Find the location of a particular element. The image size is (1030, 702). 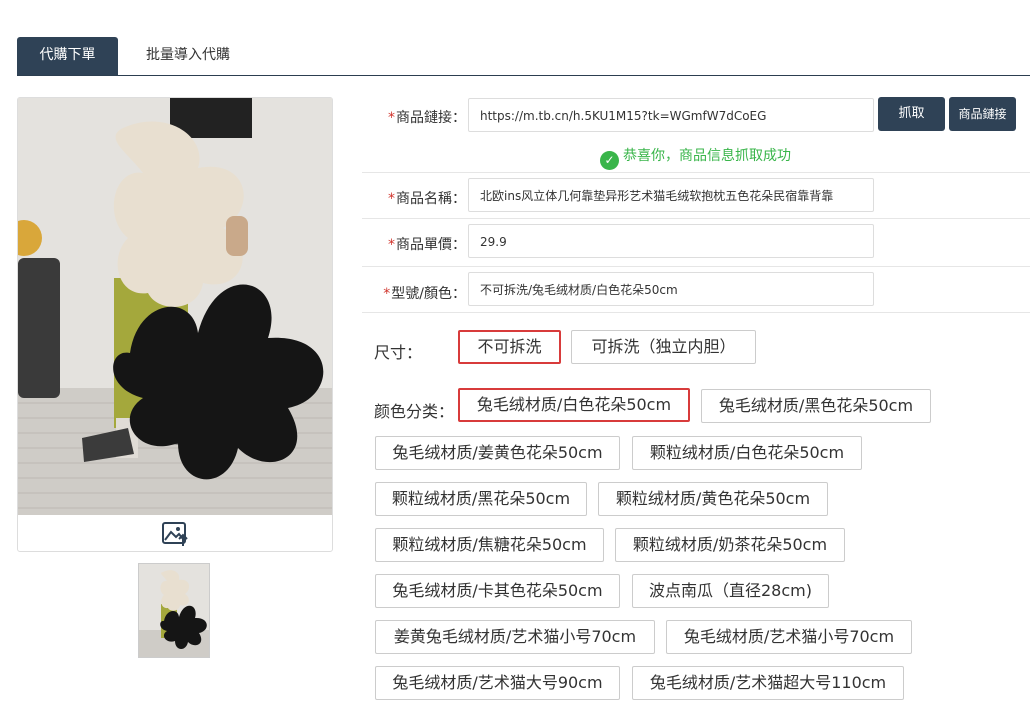

size-option: 不可拆洗 is located at coordinates (509, 347).